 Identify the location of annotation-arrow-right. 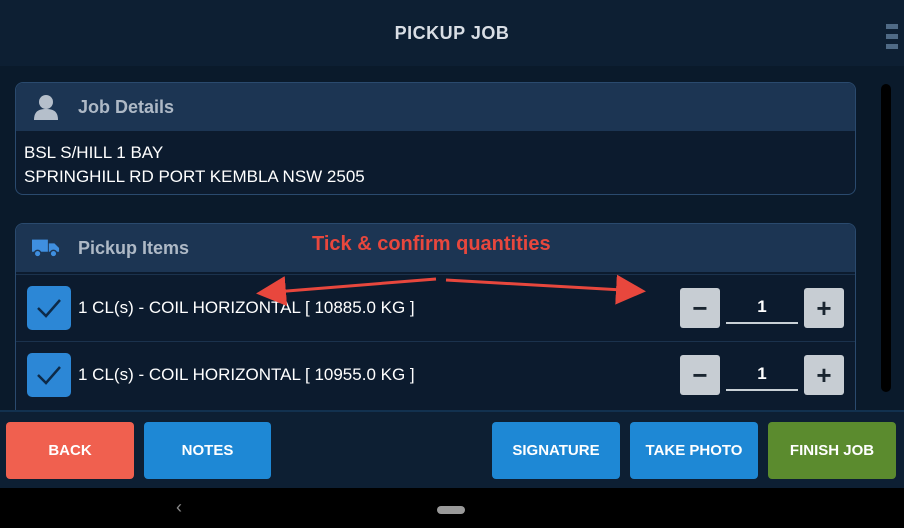
(545, 289).